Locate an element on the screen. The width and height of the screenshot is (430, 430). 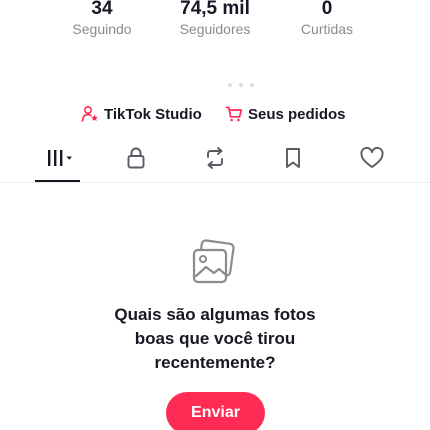
tab-liked is located at coordinates (372, 160).